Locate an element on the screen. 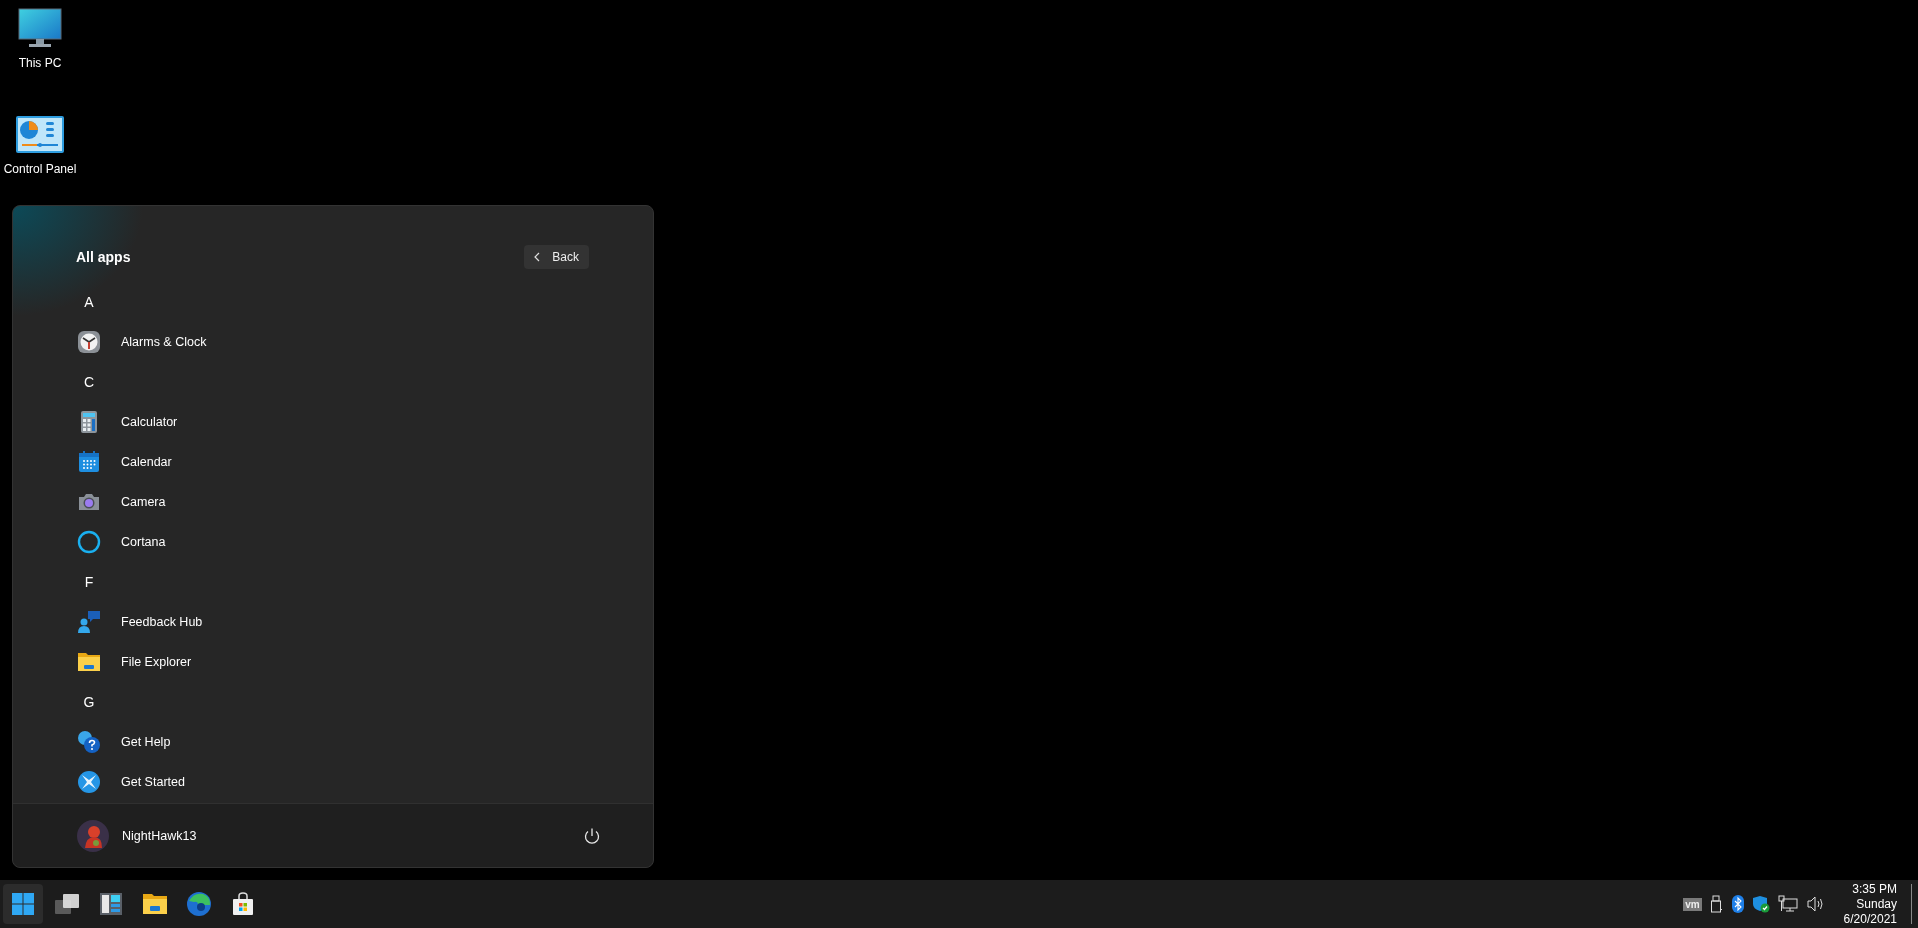  chevron-left-icon is located at coordinates (537, 257).